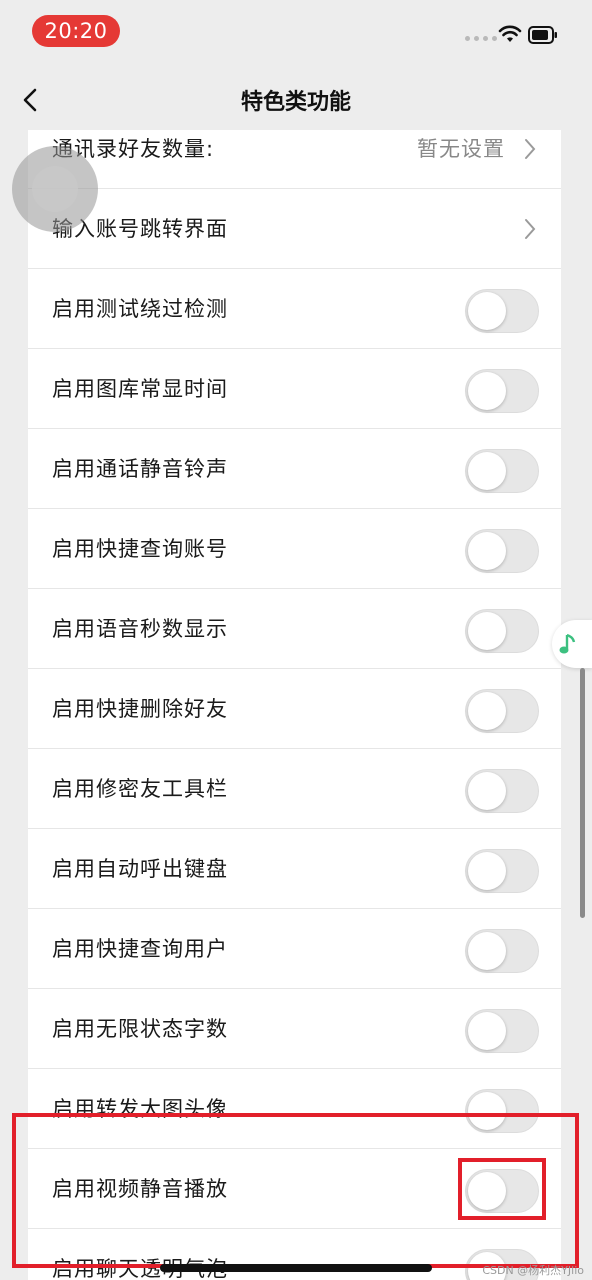 The width and height of the screenshot is (592, 1280). I want to click on setting-label: 启用快捷删除好友, so click(140, 709).